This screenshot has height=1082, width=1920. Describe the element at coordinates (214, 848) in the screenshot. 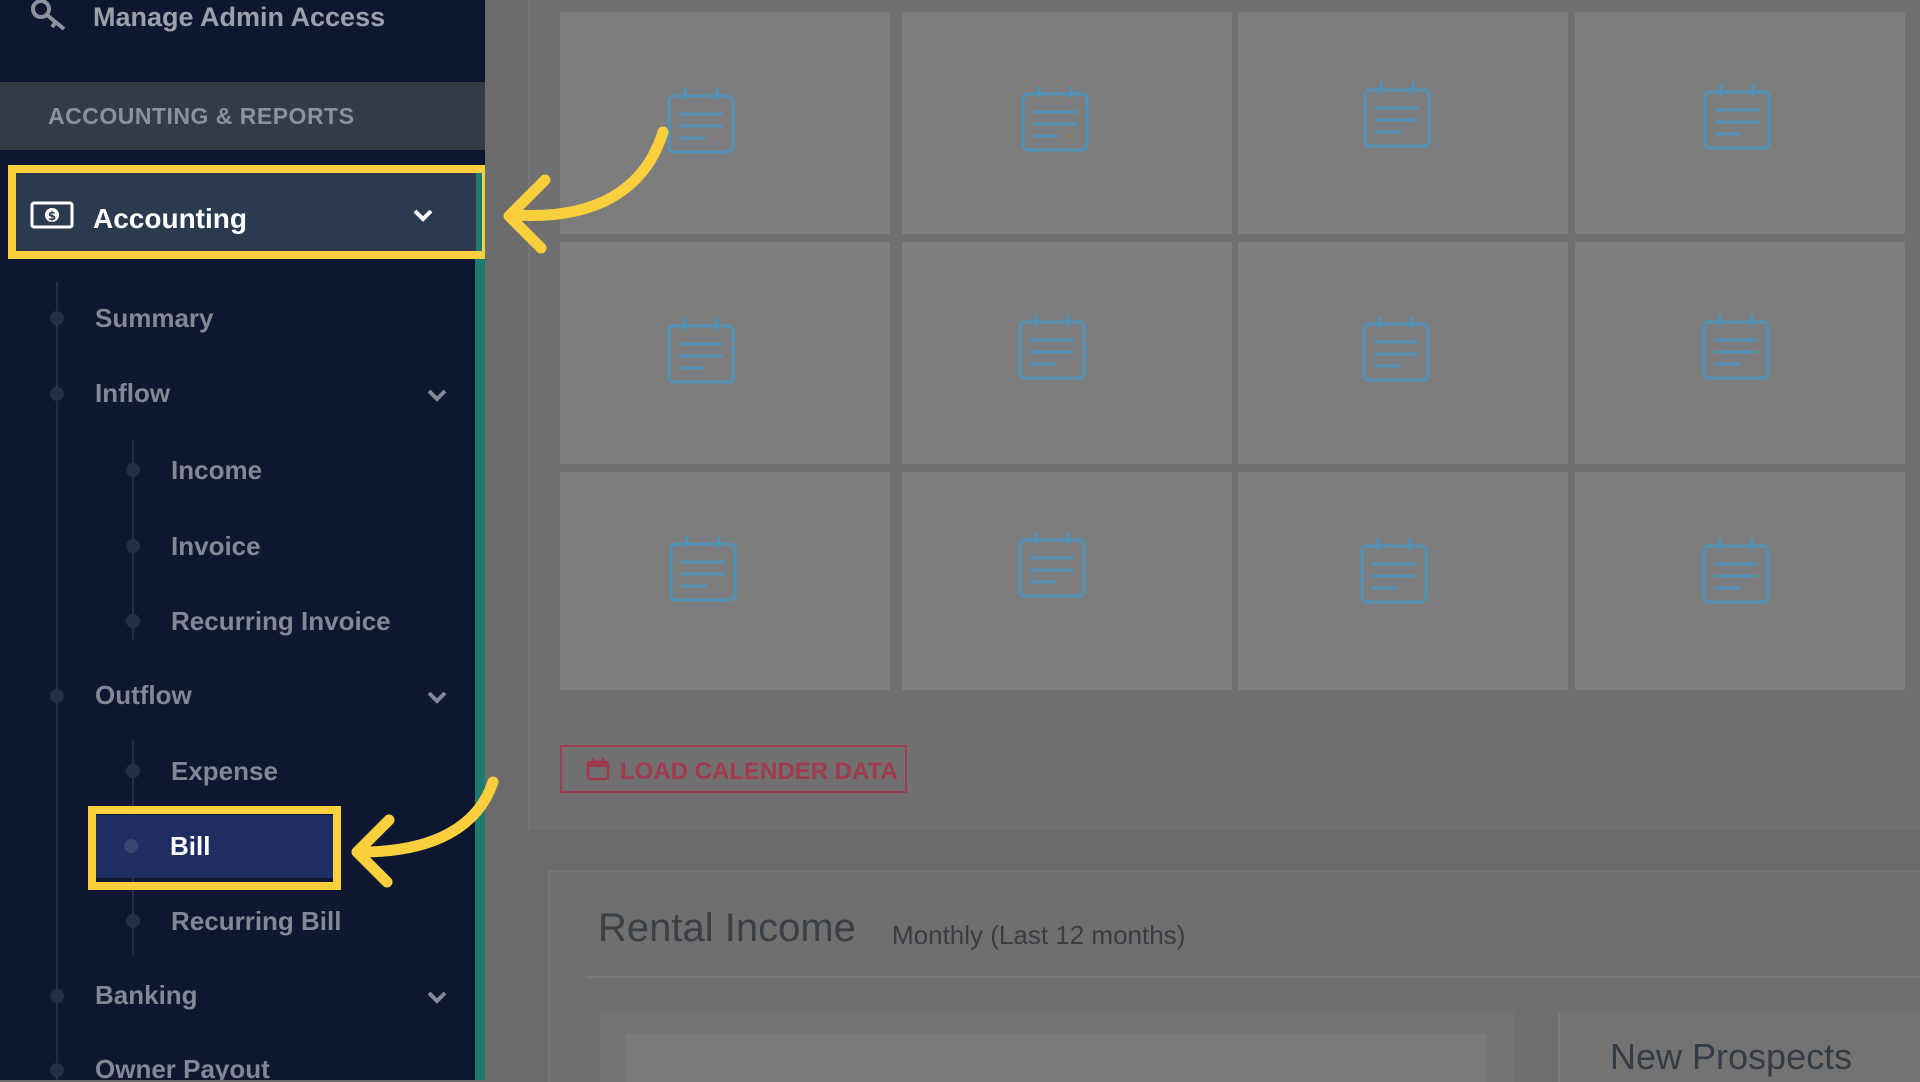

I see `highlight-bill` at that location.